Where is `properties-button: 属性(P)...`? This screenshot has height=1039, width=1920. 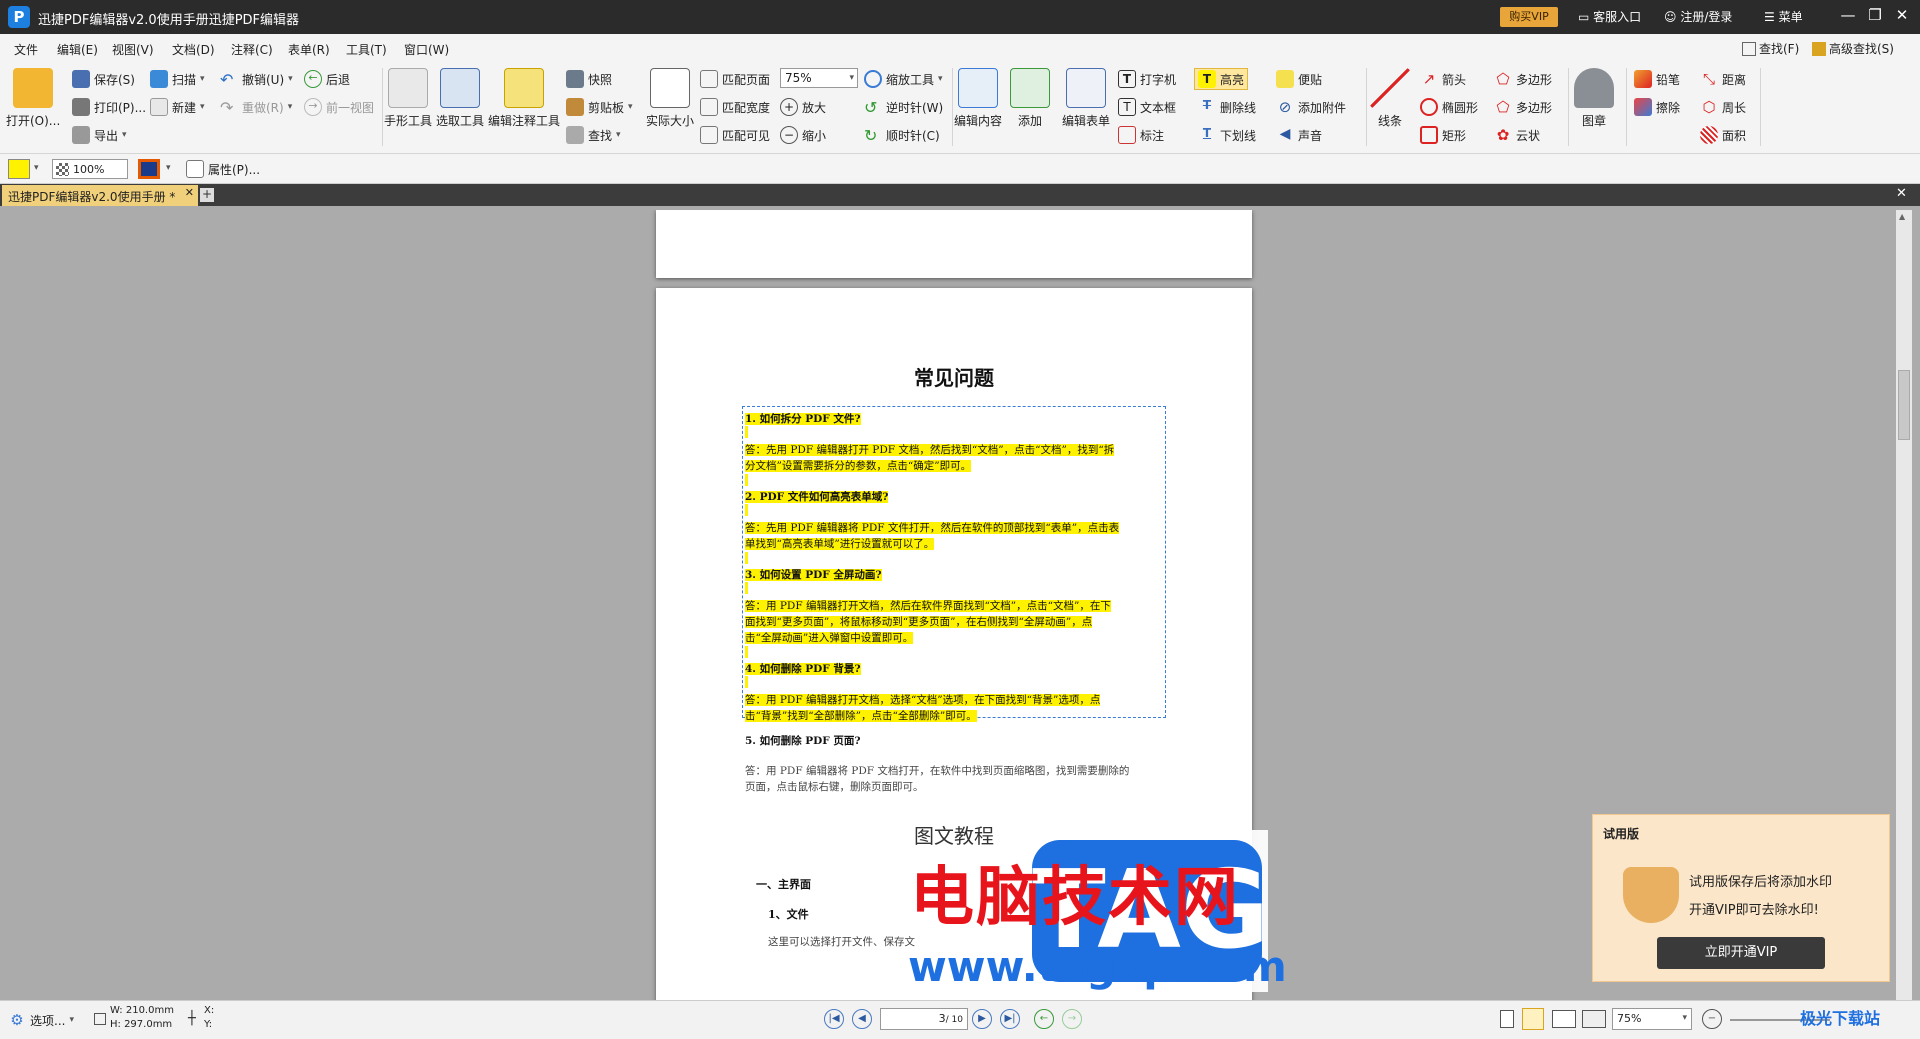 properties-button: 属性(P)... is located at coordinates (223, 169).